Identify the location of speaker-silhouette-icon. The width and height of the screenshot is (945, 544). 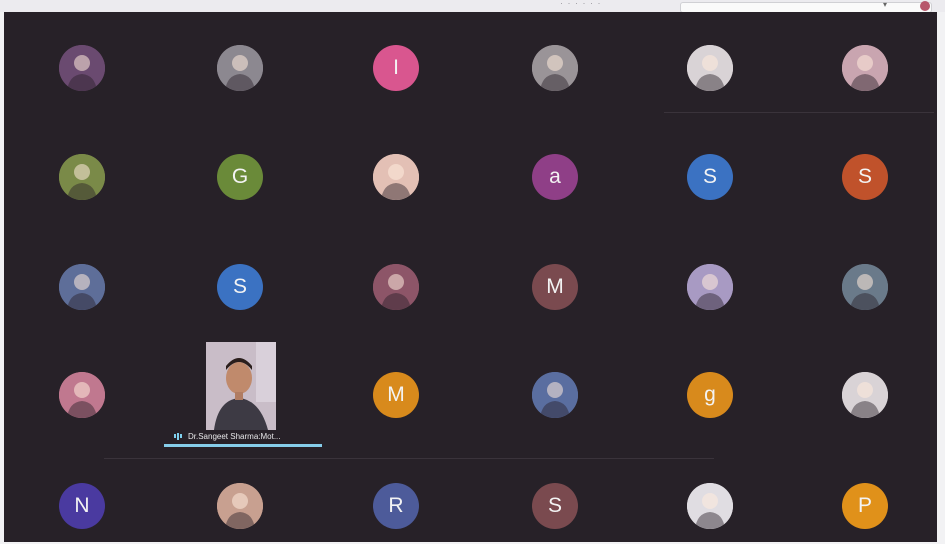
(241, 386).